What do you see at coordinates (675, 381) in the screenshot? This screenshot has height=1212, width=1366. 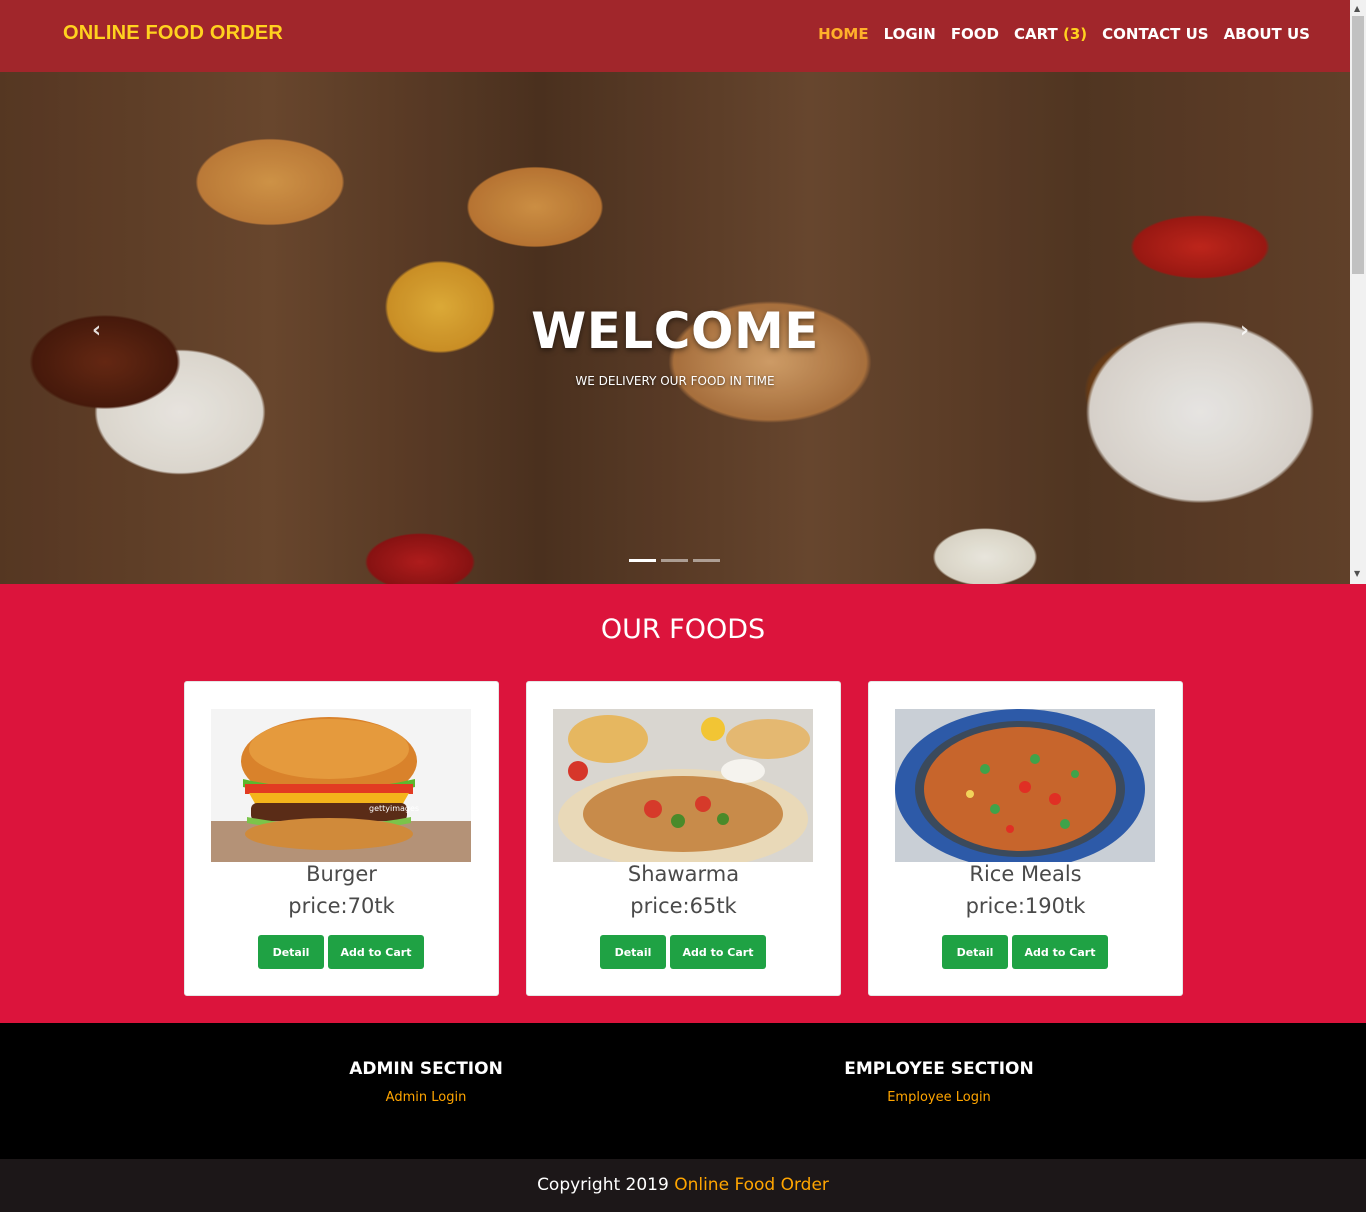 I see `hero-subtitle: WE DELIVERY OUR FOOD IN TIME` at bounding box center [675, 381].